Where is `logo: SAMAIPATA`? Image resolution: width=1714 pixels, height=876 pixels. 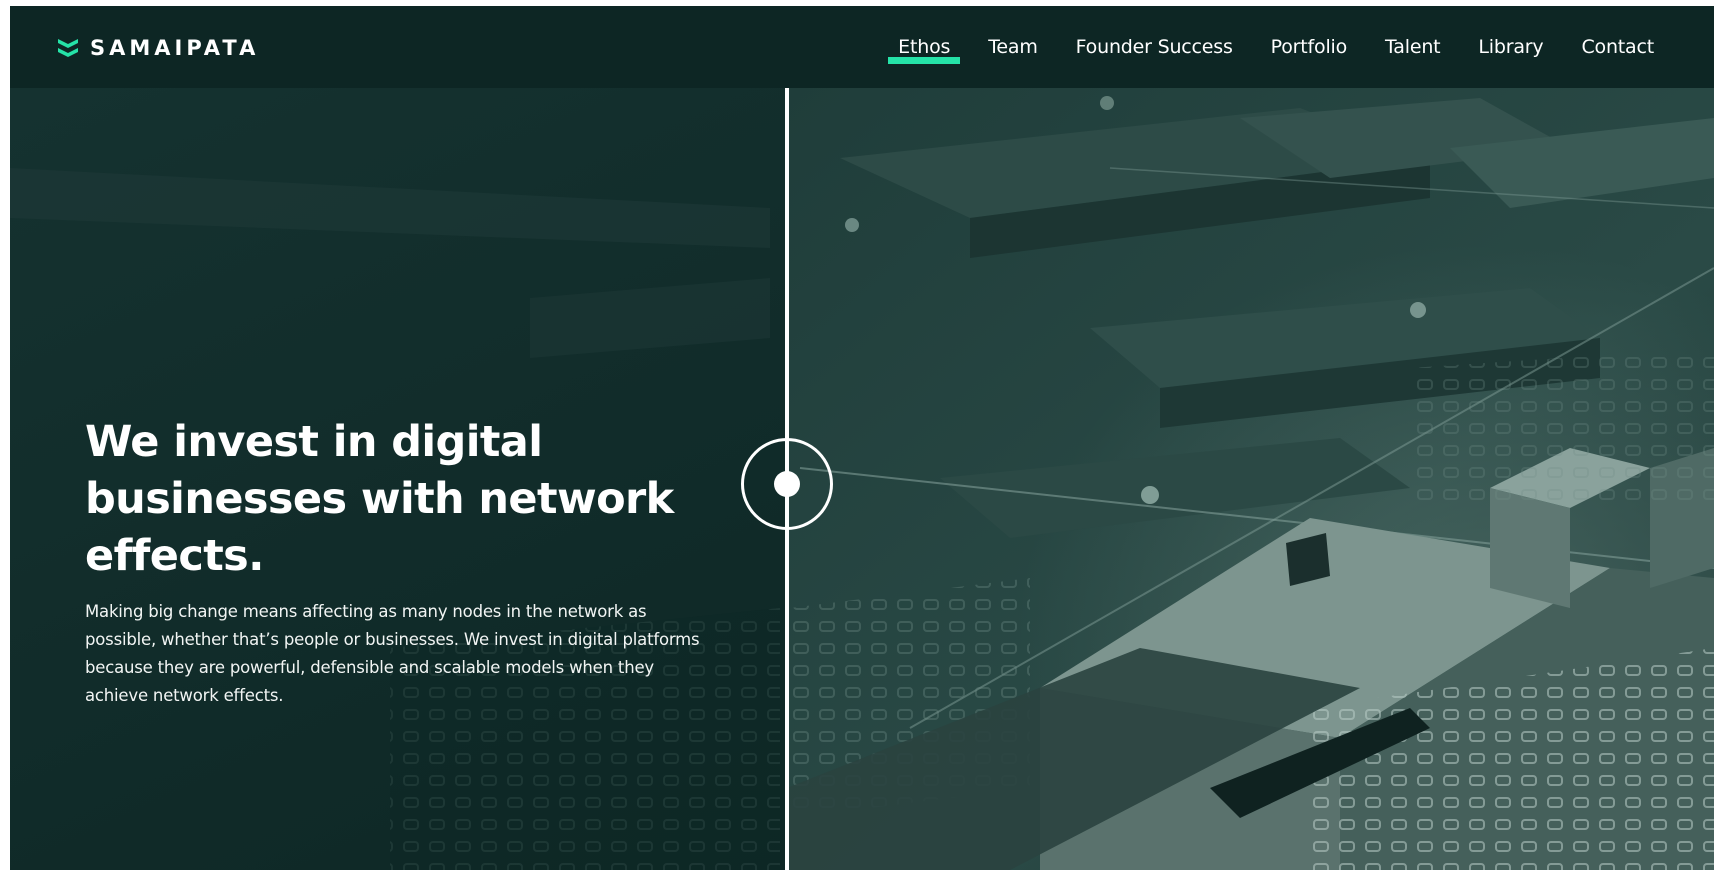 logo: SAMAIPATA is located at coordinates (157, 48).